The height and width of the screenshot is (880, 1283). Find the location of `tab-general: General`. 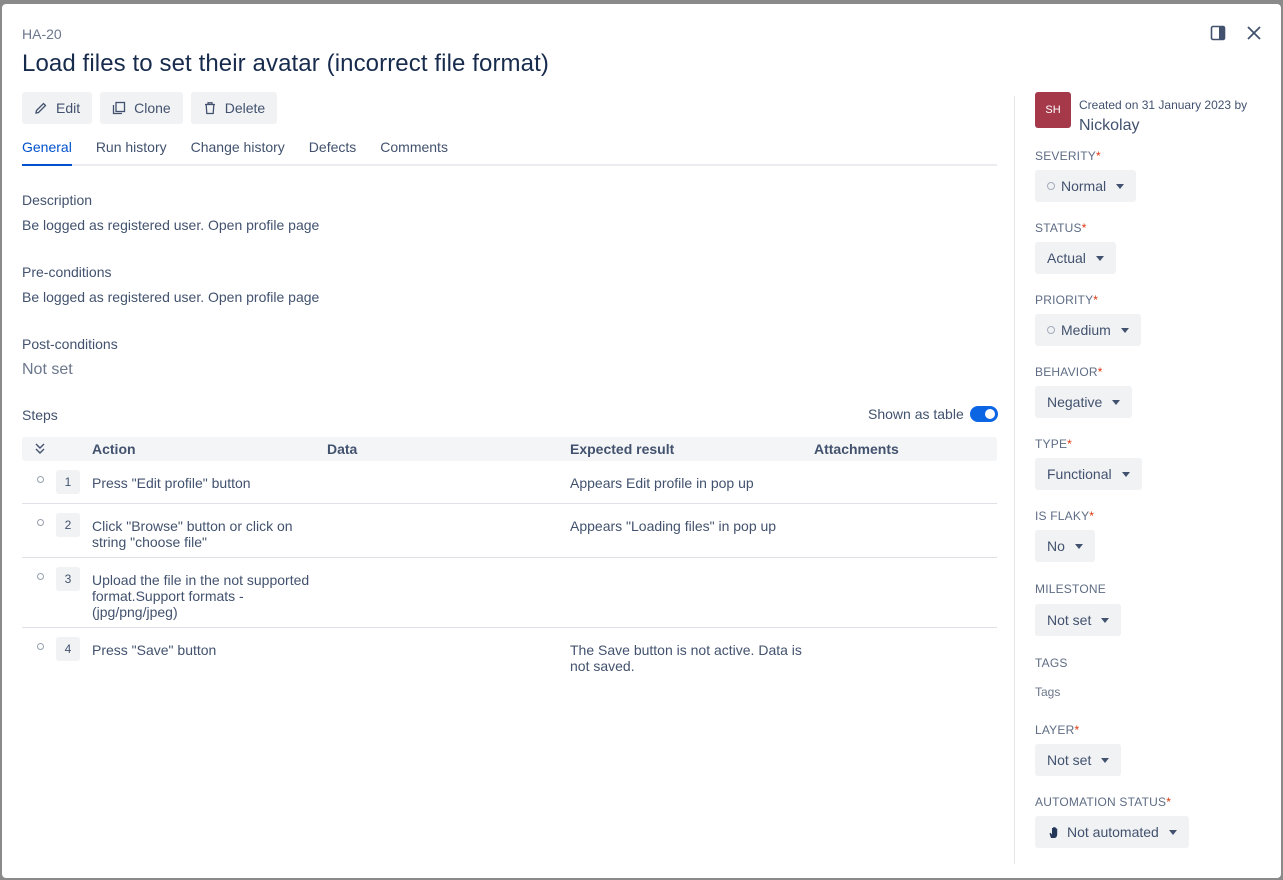

tab-general: General is located at coordinates (47, 151).